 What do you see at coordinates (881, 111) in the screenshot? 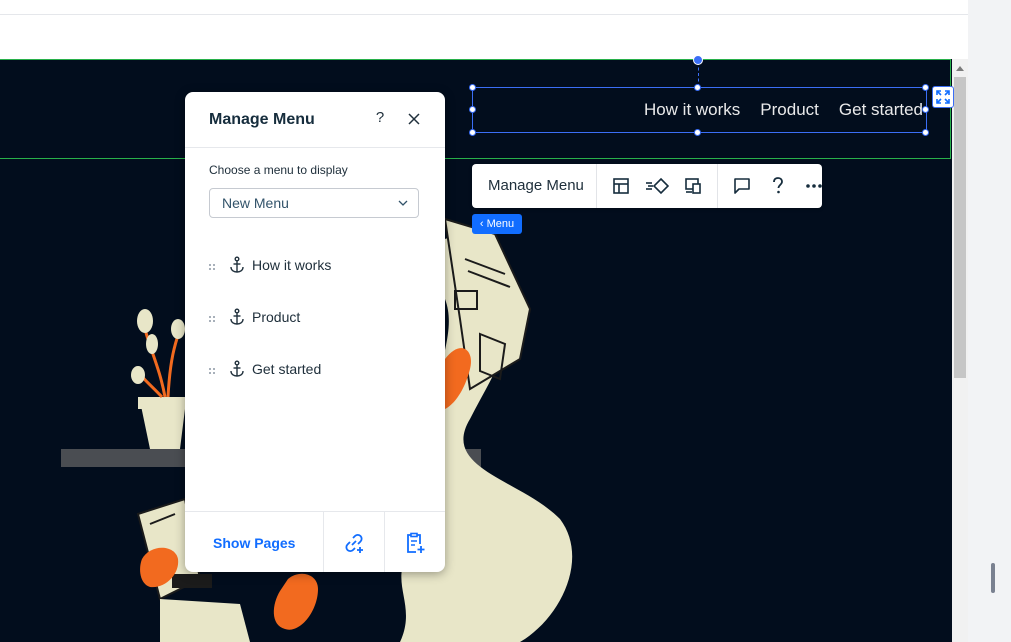
I see `nav-item-get-started: Get started` at bounding box center [881, 111].